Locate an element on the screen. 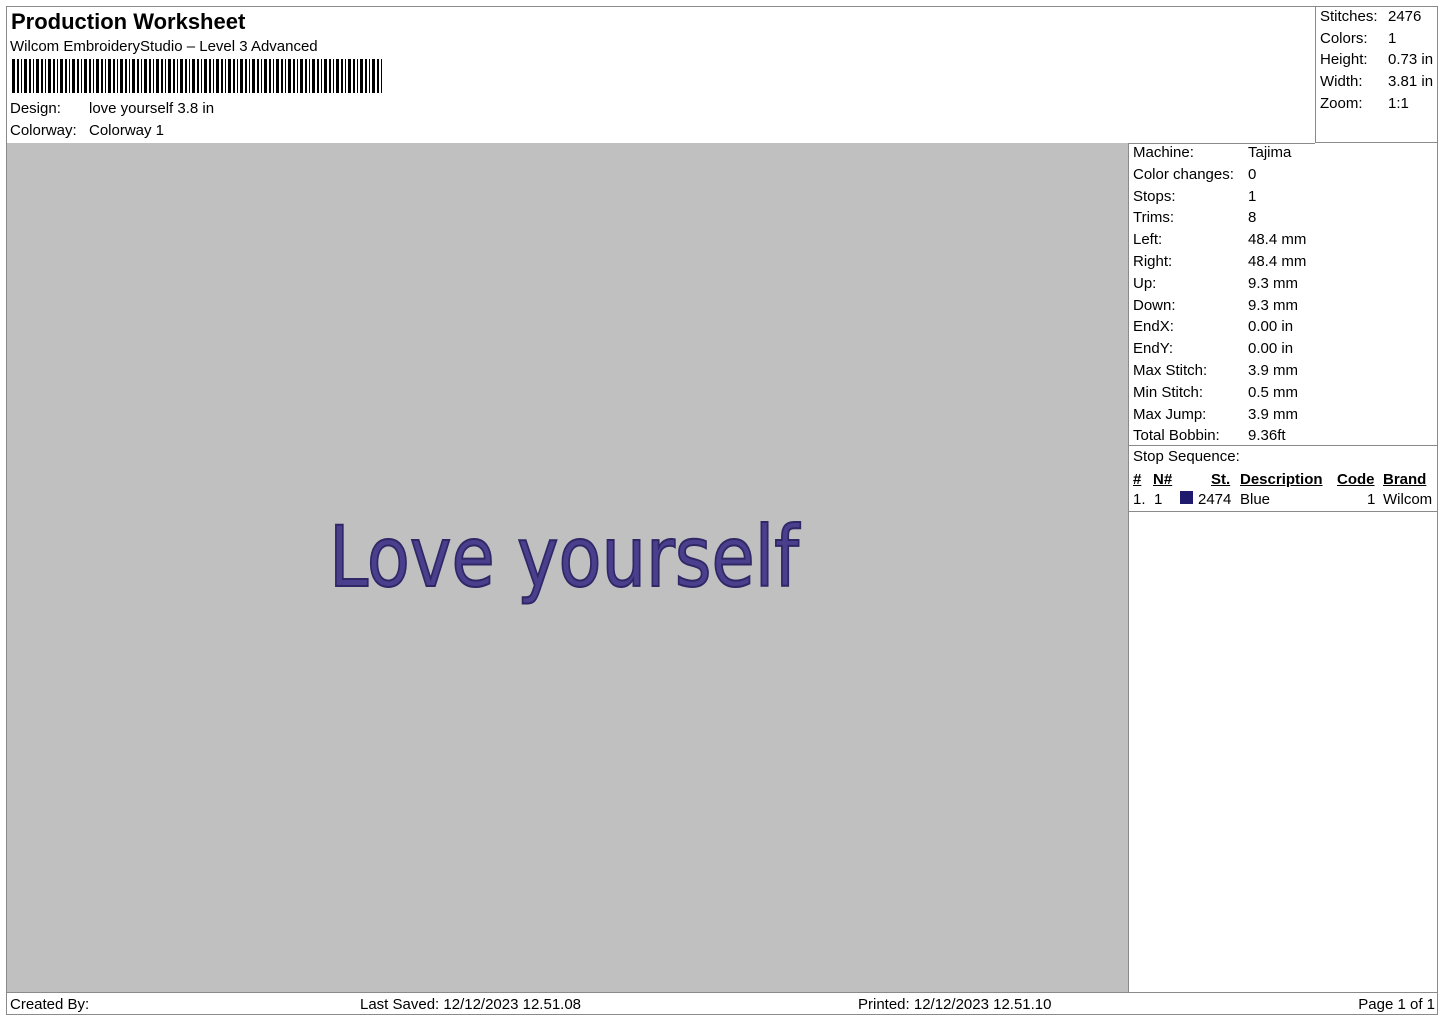  property-row: EndY: 0.00 in is located at coordinates (1213, 348).